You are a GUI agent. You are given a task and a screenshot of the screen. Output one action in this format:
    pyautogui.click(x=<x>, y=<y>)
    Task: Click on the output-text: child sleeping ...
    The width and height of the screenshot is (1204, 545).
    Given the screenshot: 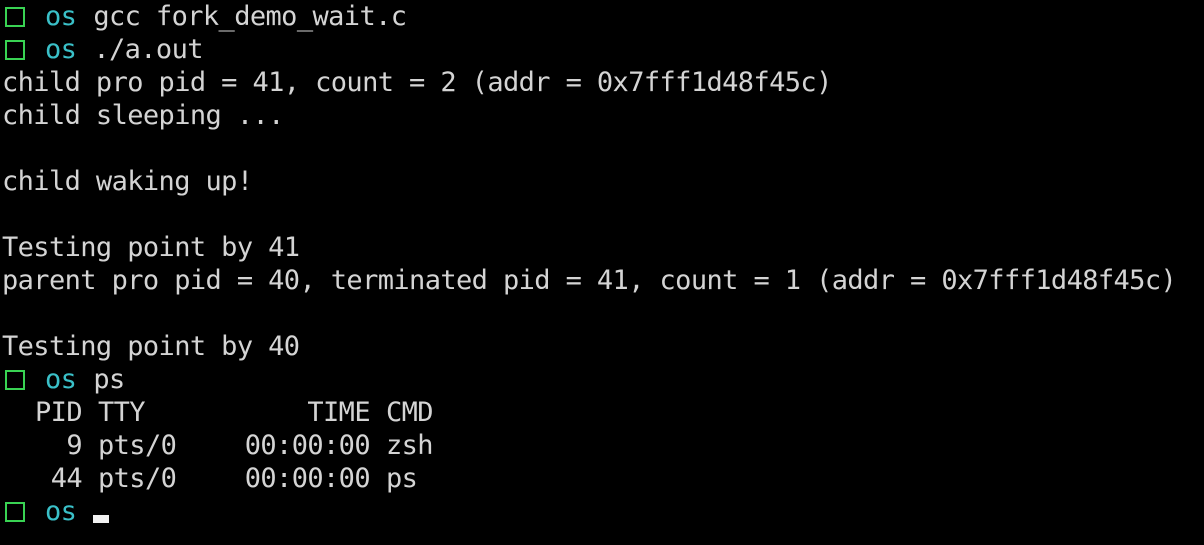 What is the action you would take?
    pyautogui.click(x=143, y=115)
    